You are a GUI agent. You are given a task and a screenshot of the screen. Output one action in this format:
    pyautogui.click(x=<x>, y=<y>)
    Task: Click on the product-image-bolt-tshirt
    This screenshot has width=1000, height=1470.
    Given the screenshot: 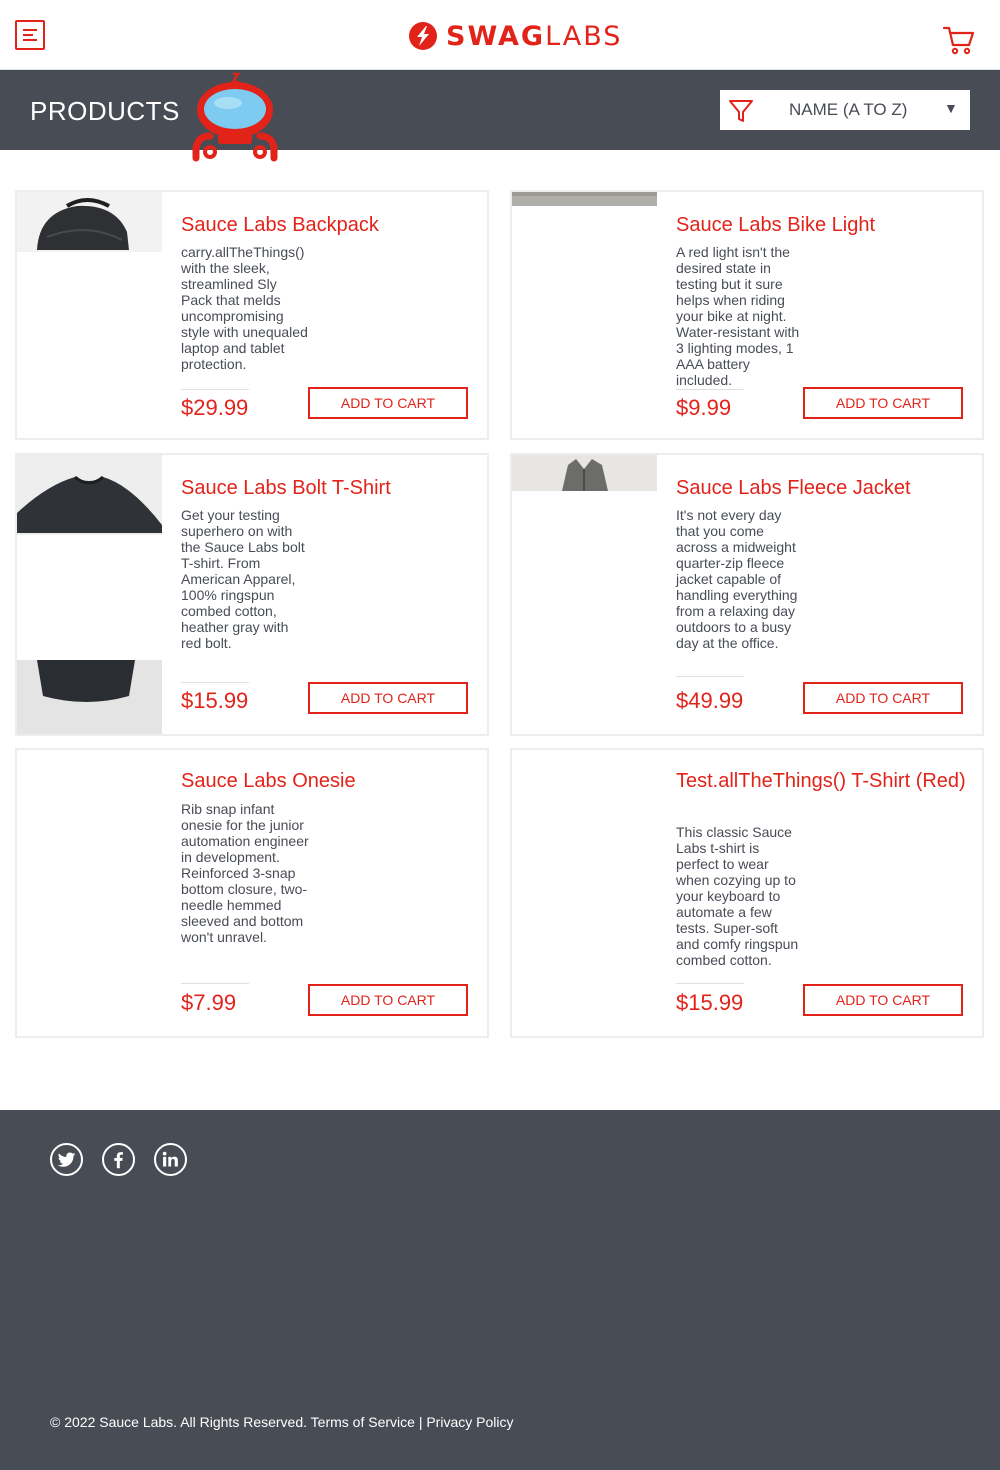 What is the action you would take?
    pyautogui.click(x=89, y=594)
    